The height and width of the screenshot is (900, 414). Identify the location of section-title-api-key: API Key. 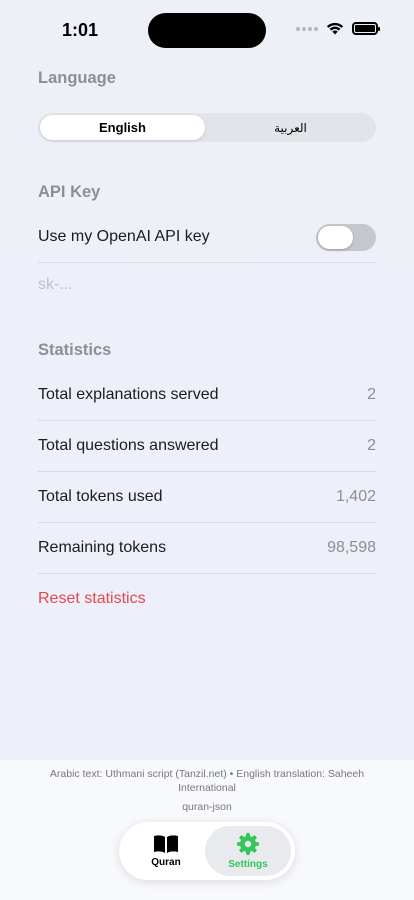
(69, 192).